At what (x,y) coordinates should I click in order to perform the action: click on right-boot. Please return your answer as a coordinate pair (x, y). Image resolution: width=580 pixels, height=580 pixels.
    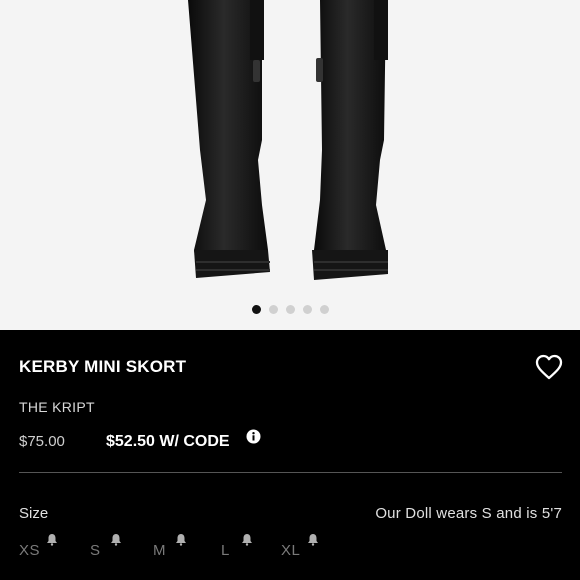
    Looking at the image, I should click on (350, 140).